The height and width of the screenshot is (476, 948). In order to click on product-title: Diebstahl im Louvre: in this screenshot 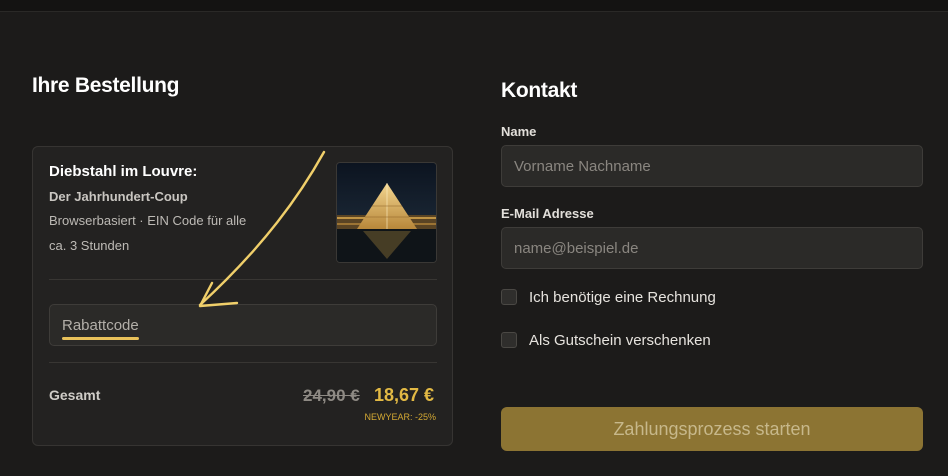, I will do `click(123, 171)`.